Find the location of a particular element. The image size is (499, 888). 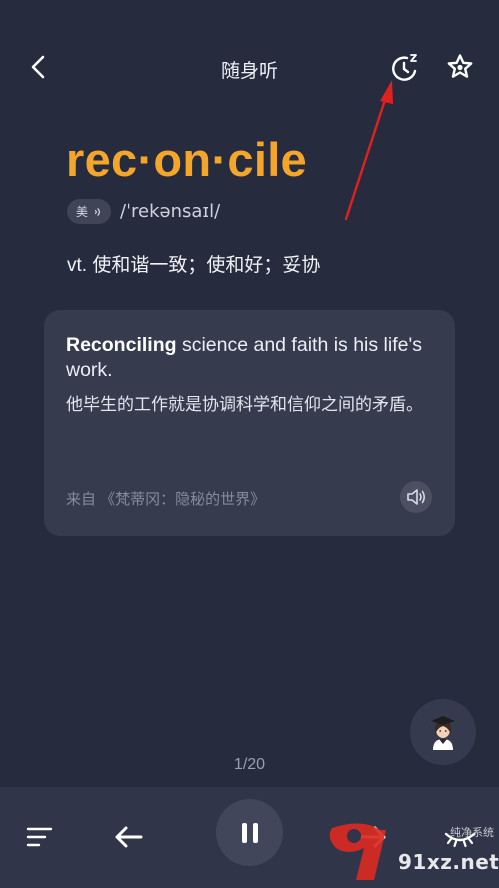

headword: rec·on·cile is located at coordinates (186, 159).